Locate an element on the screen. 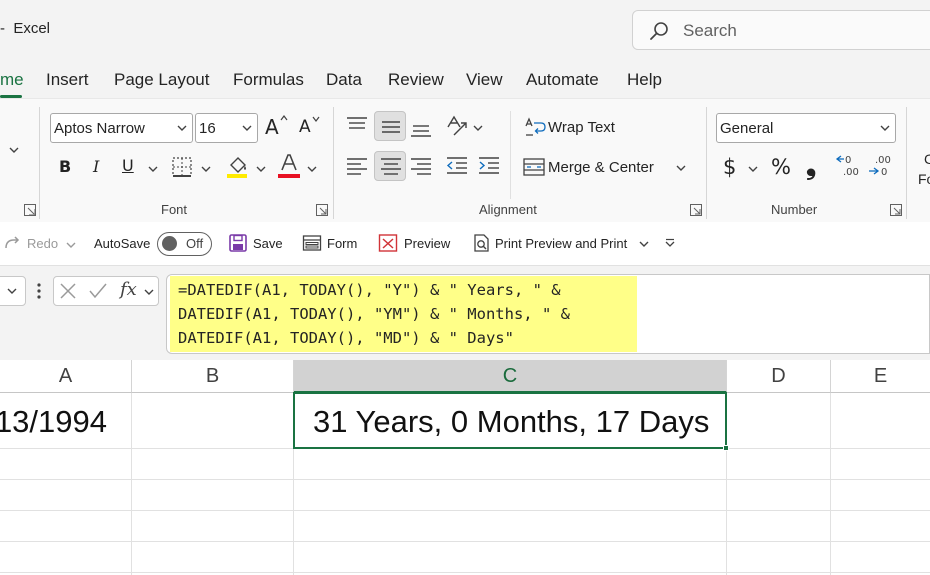 This screenshot has height=575, width=930. align-right-icon is located at coordinates (421, 166).